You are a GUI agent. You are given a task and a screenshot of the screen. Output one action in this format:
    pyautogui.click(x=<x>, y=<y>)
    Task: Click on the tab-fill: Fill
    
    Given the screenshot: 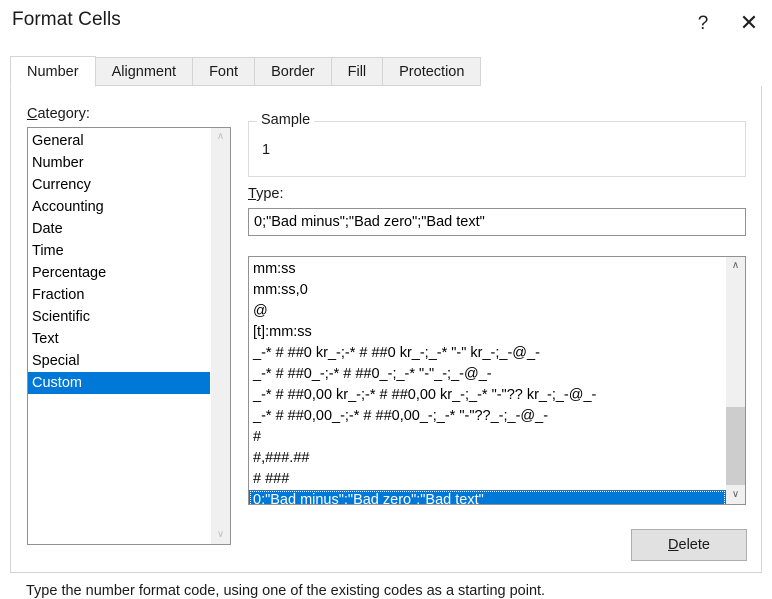 What is the action you would take?
    pyautogui.click(x=357, y=71)
    